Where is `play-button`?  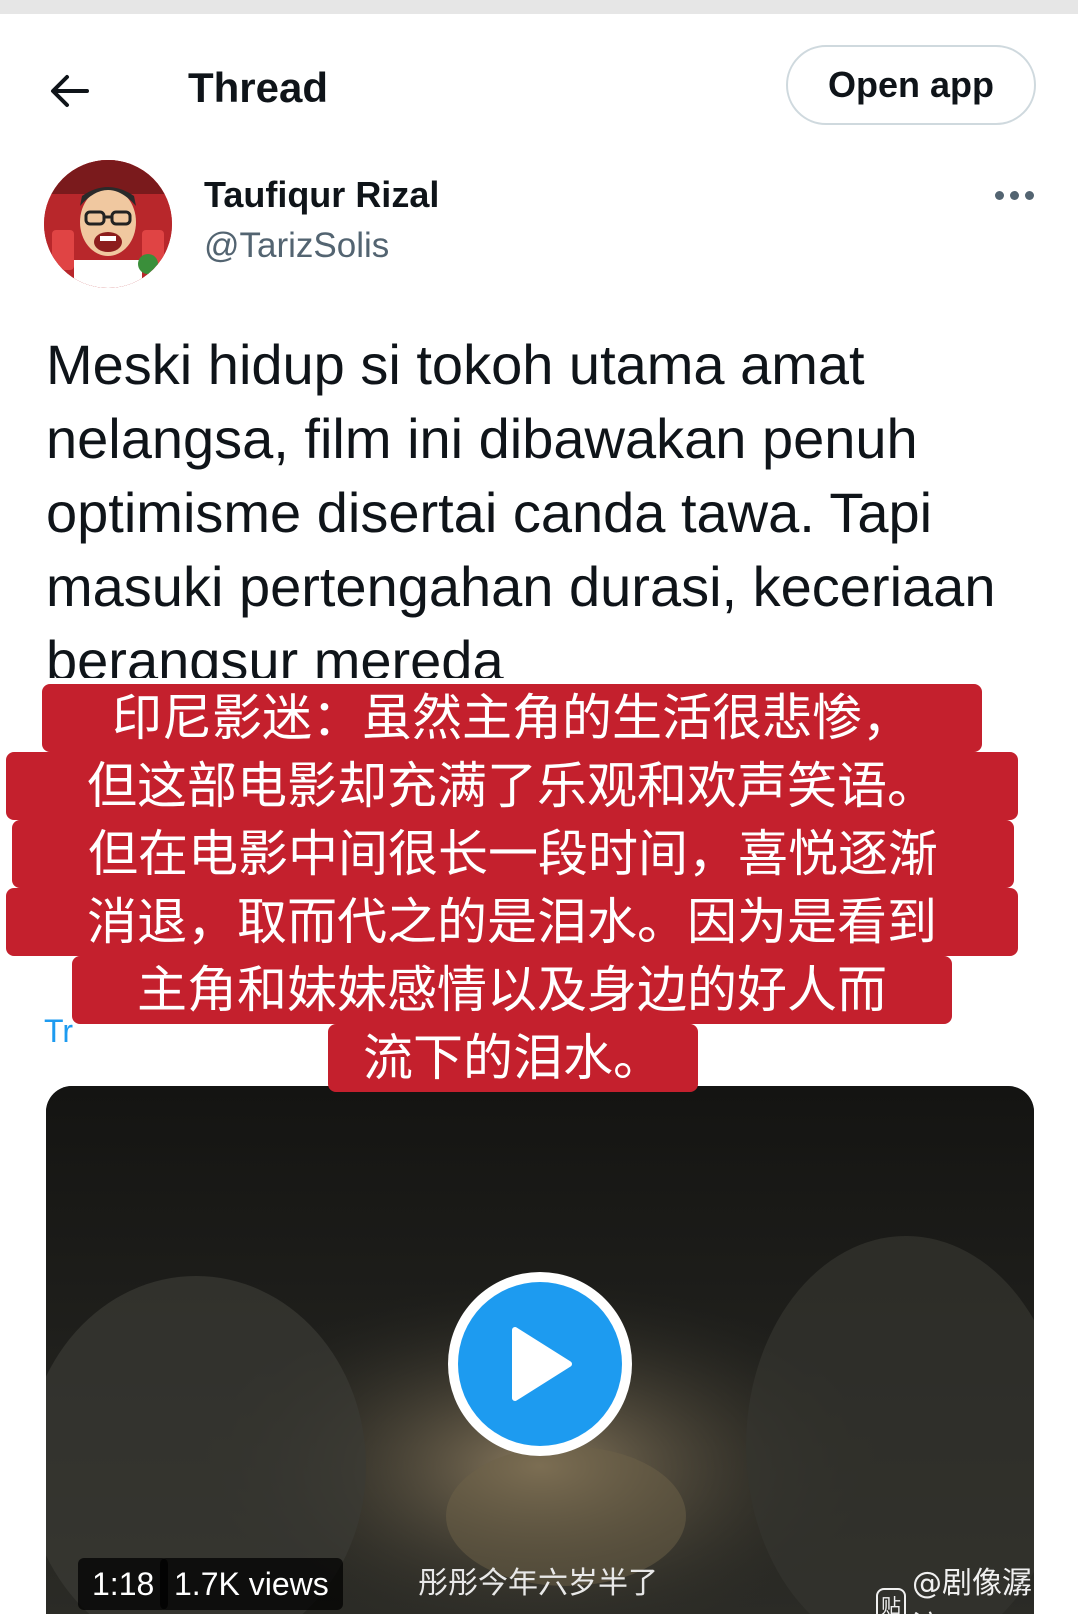
play-button is located at coordinates (540, 1364).